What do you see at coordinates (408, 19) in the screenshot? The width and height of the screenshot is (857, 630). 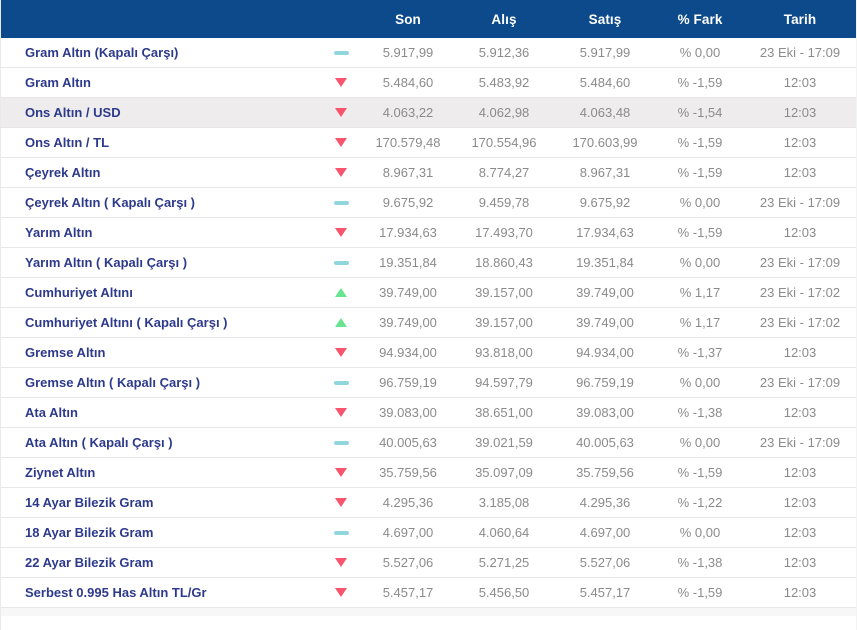 I see `header-son: Son` at bounding box center [408, 19].